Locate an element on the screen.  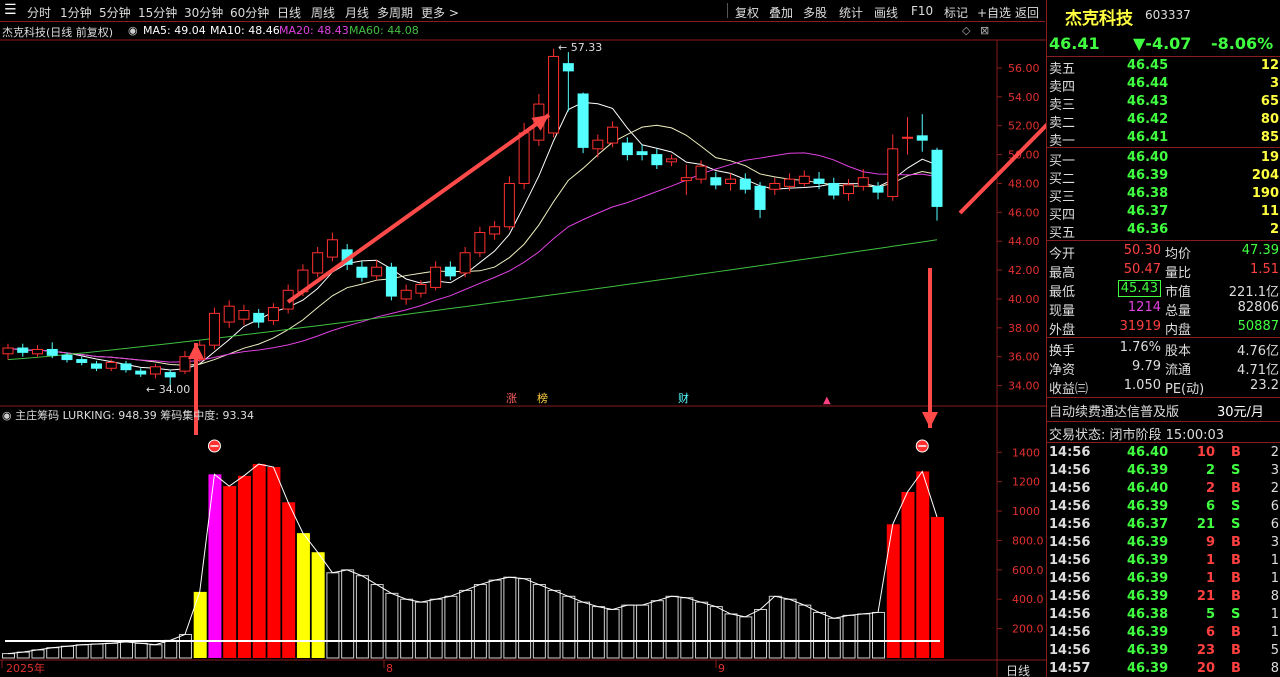
bid-price: 46.40 is located at coordinates (1148, 157).